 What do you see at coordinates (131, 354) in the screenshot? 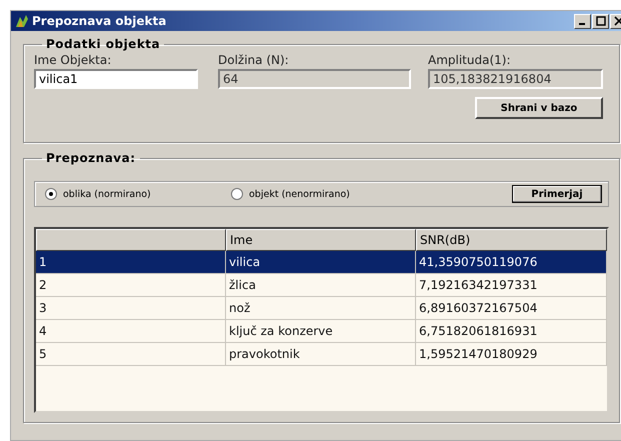
I see `table-cell: 5` at bounding box center [131, 354].